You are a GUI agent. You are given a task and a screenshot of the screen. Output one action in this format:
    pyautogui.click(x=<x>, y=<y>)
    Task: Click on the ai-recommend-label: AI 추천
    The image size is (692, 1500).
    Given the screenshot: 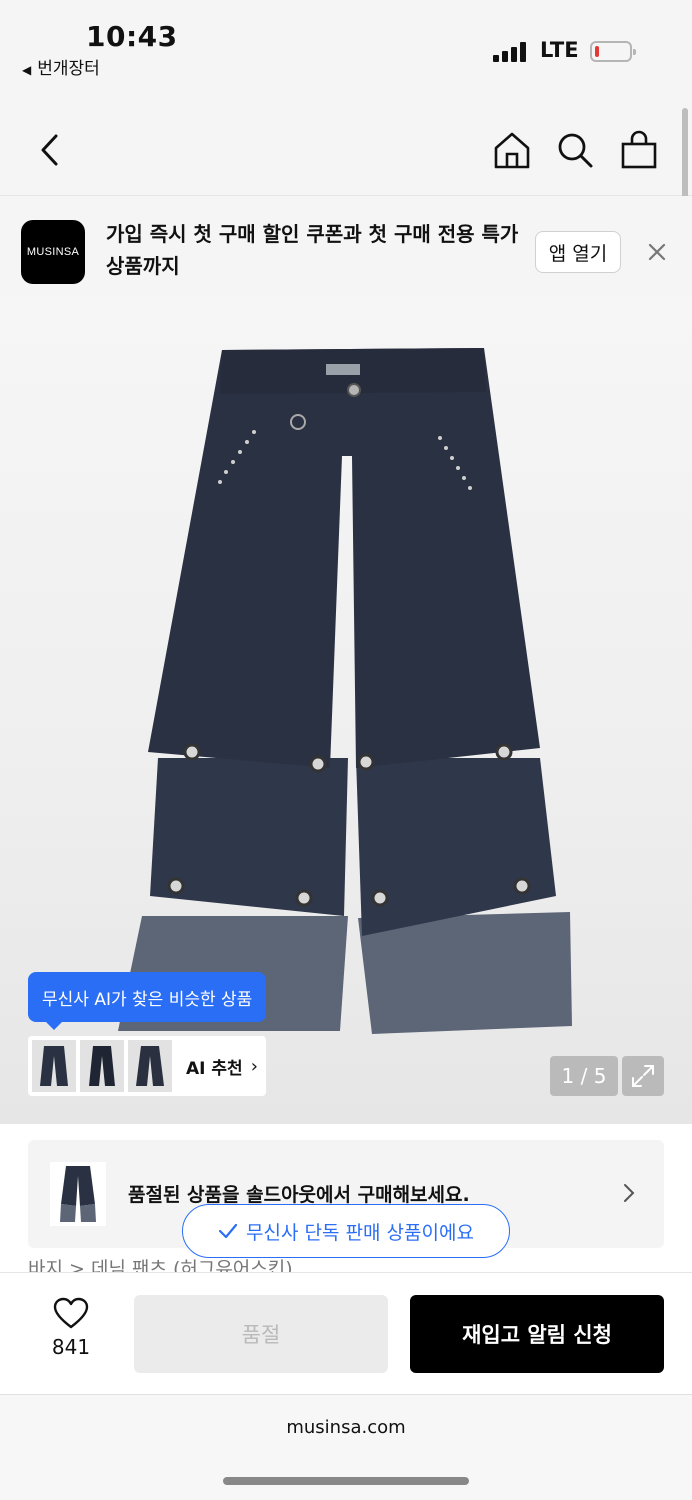 What is the action you would take?
    pyautogui.click(x=214, y=1068)
    